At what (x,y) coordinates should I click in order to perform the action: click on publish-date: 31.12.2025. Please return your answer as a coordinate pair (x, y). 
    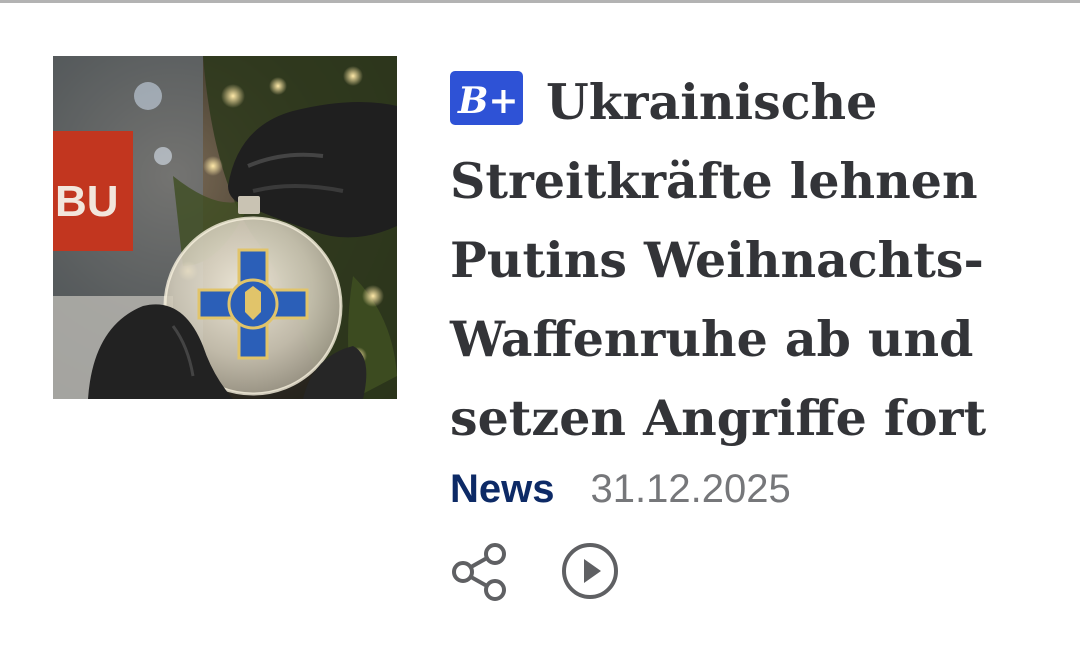
    Looking at the image, I should click on (690, 488).